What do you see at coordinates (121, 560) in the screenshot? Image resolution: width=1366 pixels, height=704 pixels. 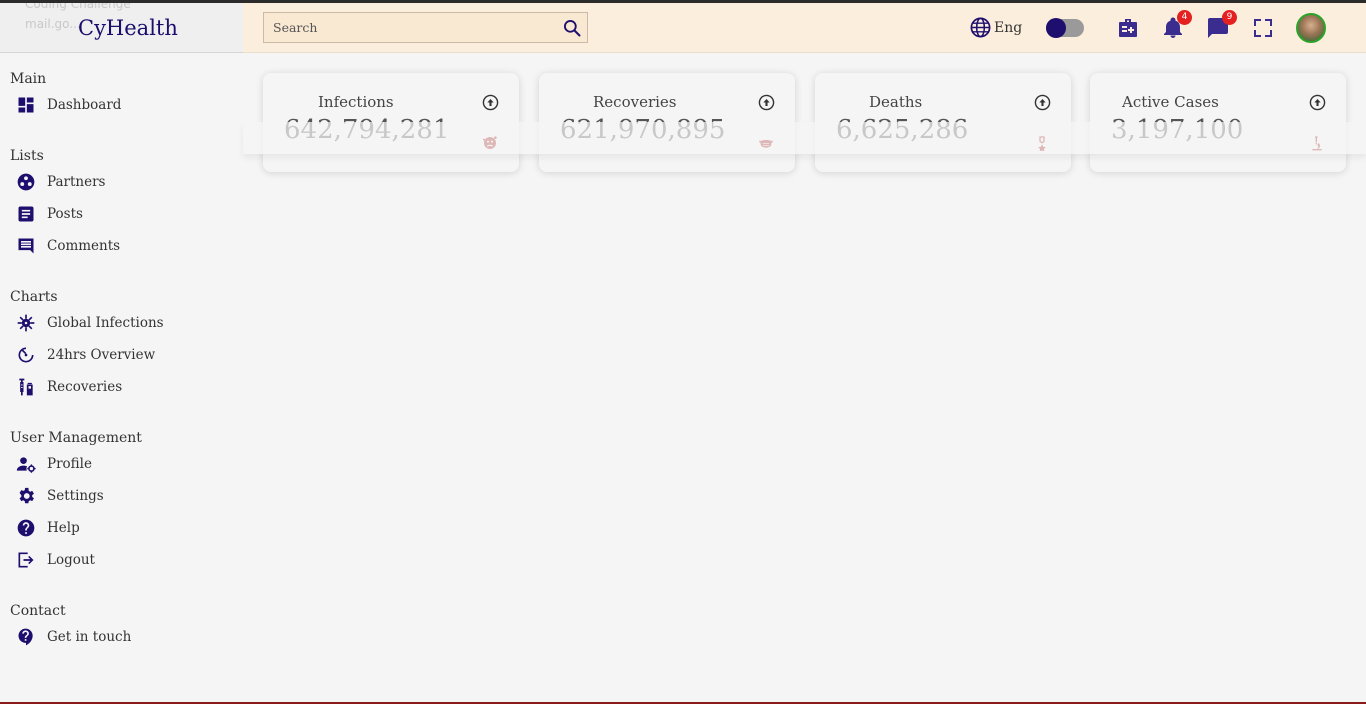 I see `sidebar-item-logout: Logout` at bounding box center [121, 560].